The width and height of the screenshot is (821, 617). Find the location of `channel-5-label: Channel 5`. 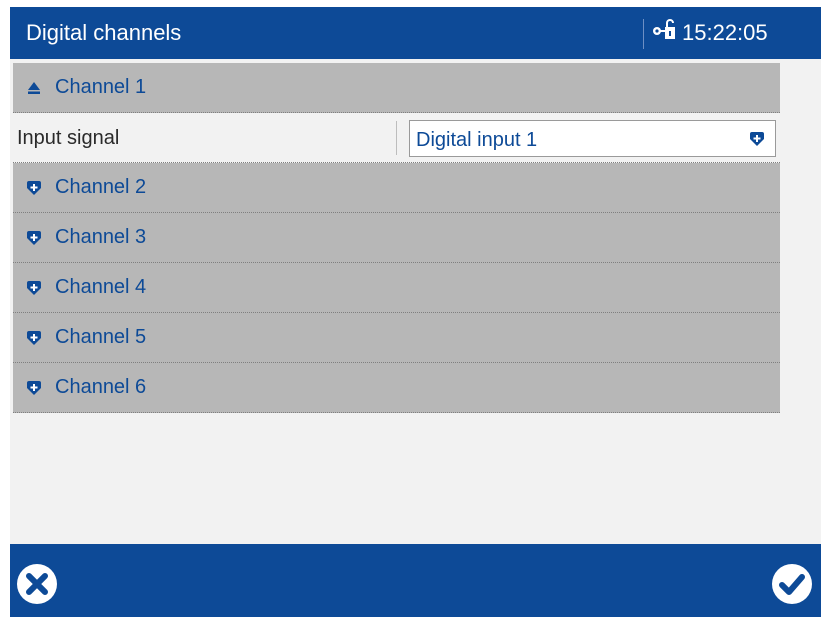

channel-5-label: Channel 5 is located at coordinates (101, 337).